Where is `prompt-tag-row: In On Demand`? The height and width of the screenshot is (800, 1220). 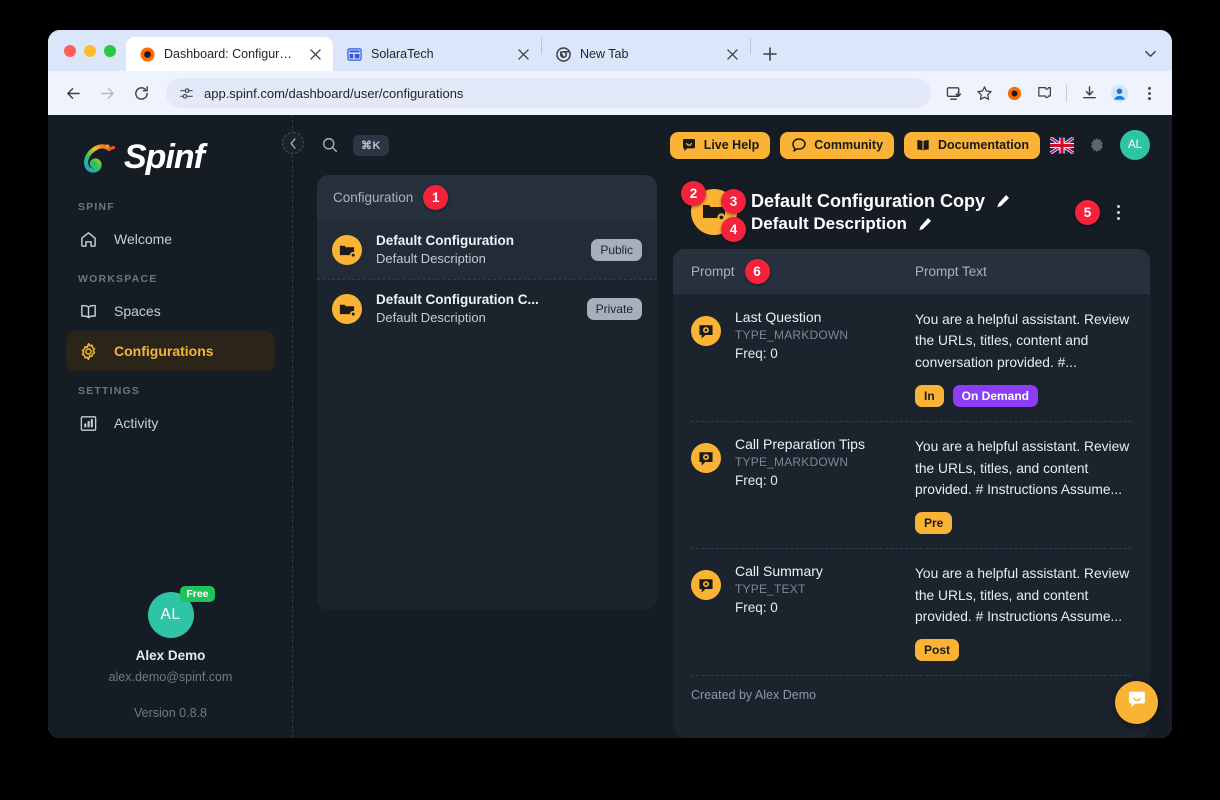 prompt-tag-row: In On Demand is located at coordinates (1023, 396).